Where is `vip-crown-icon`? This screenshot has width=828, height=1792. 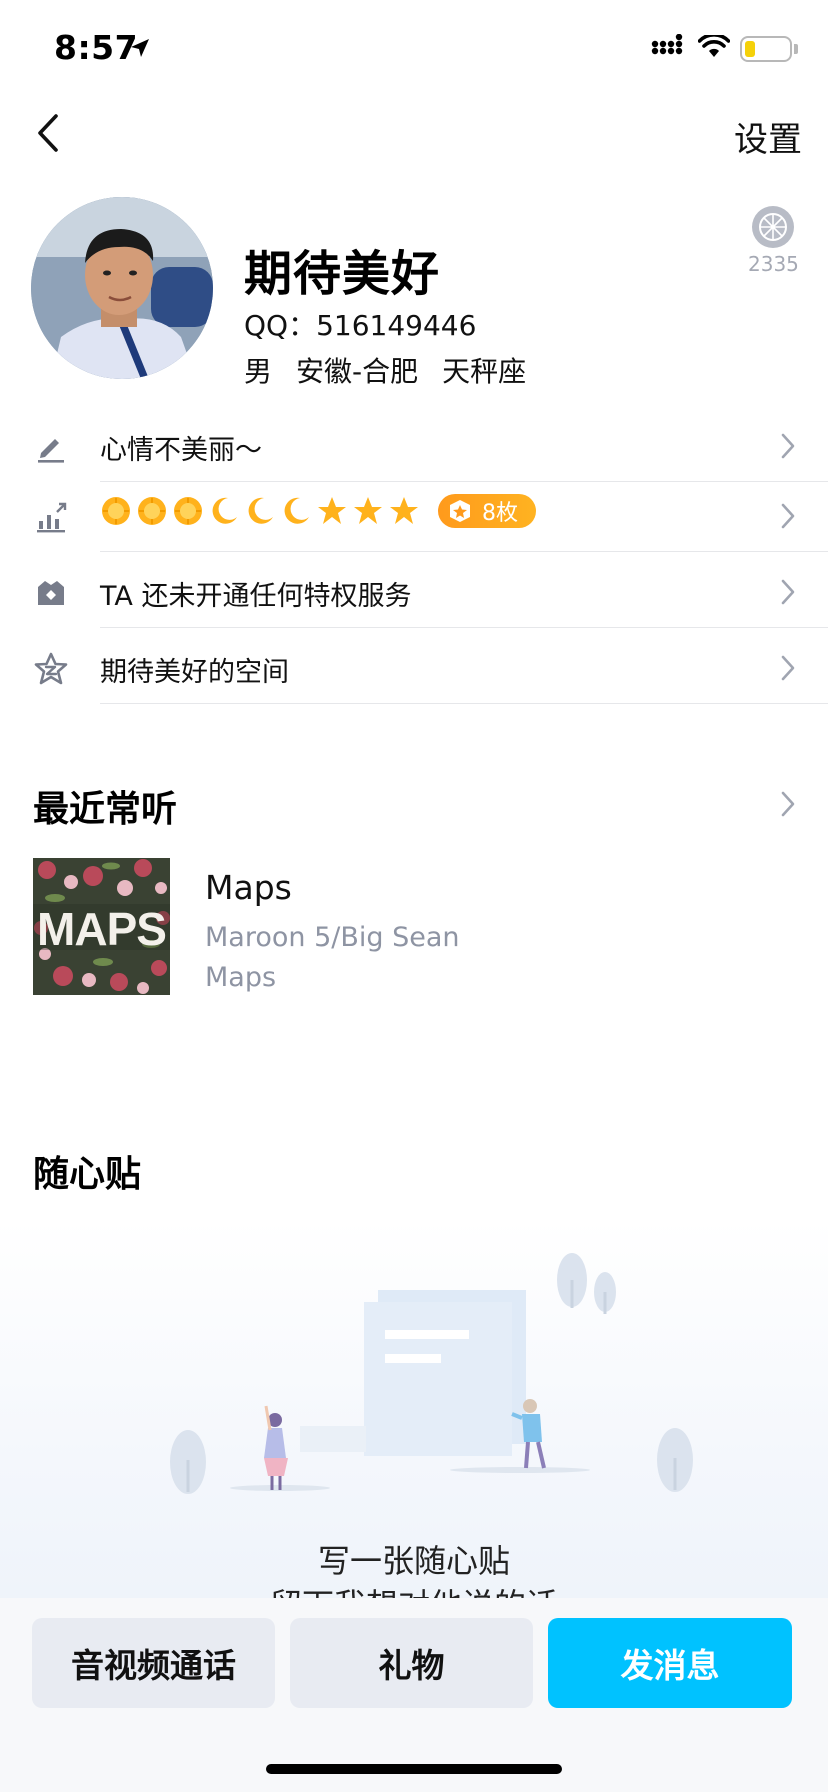 vip-crown-icon is located at coordinates (51, 593).